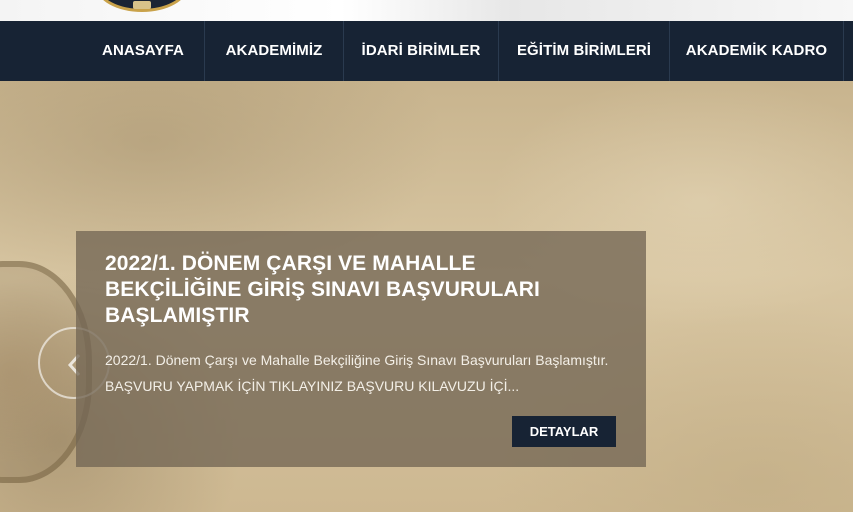 The height and width of the screenshot is (512, 853). Describe the element at coordinates (756, 51) in the screenshot. I see `nav-item-akademik-kadro: AKADEMİK KADRO` at that location.